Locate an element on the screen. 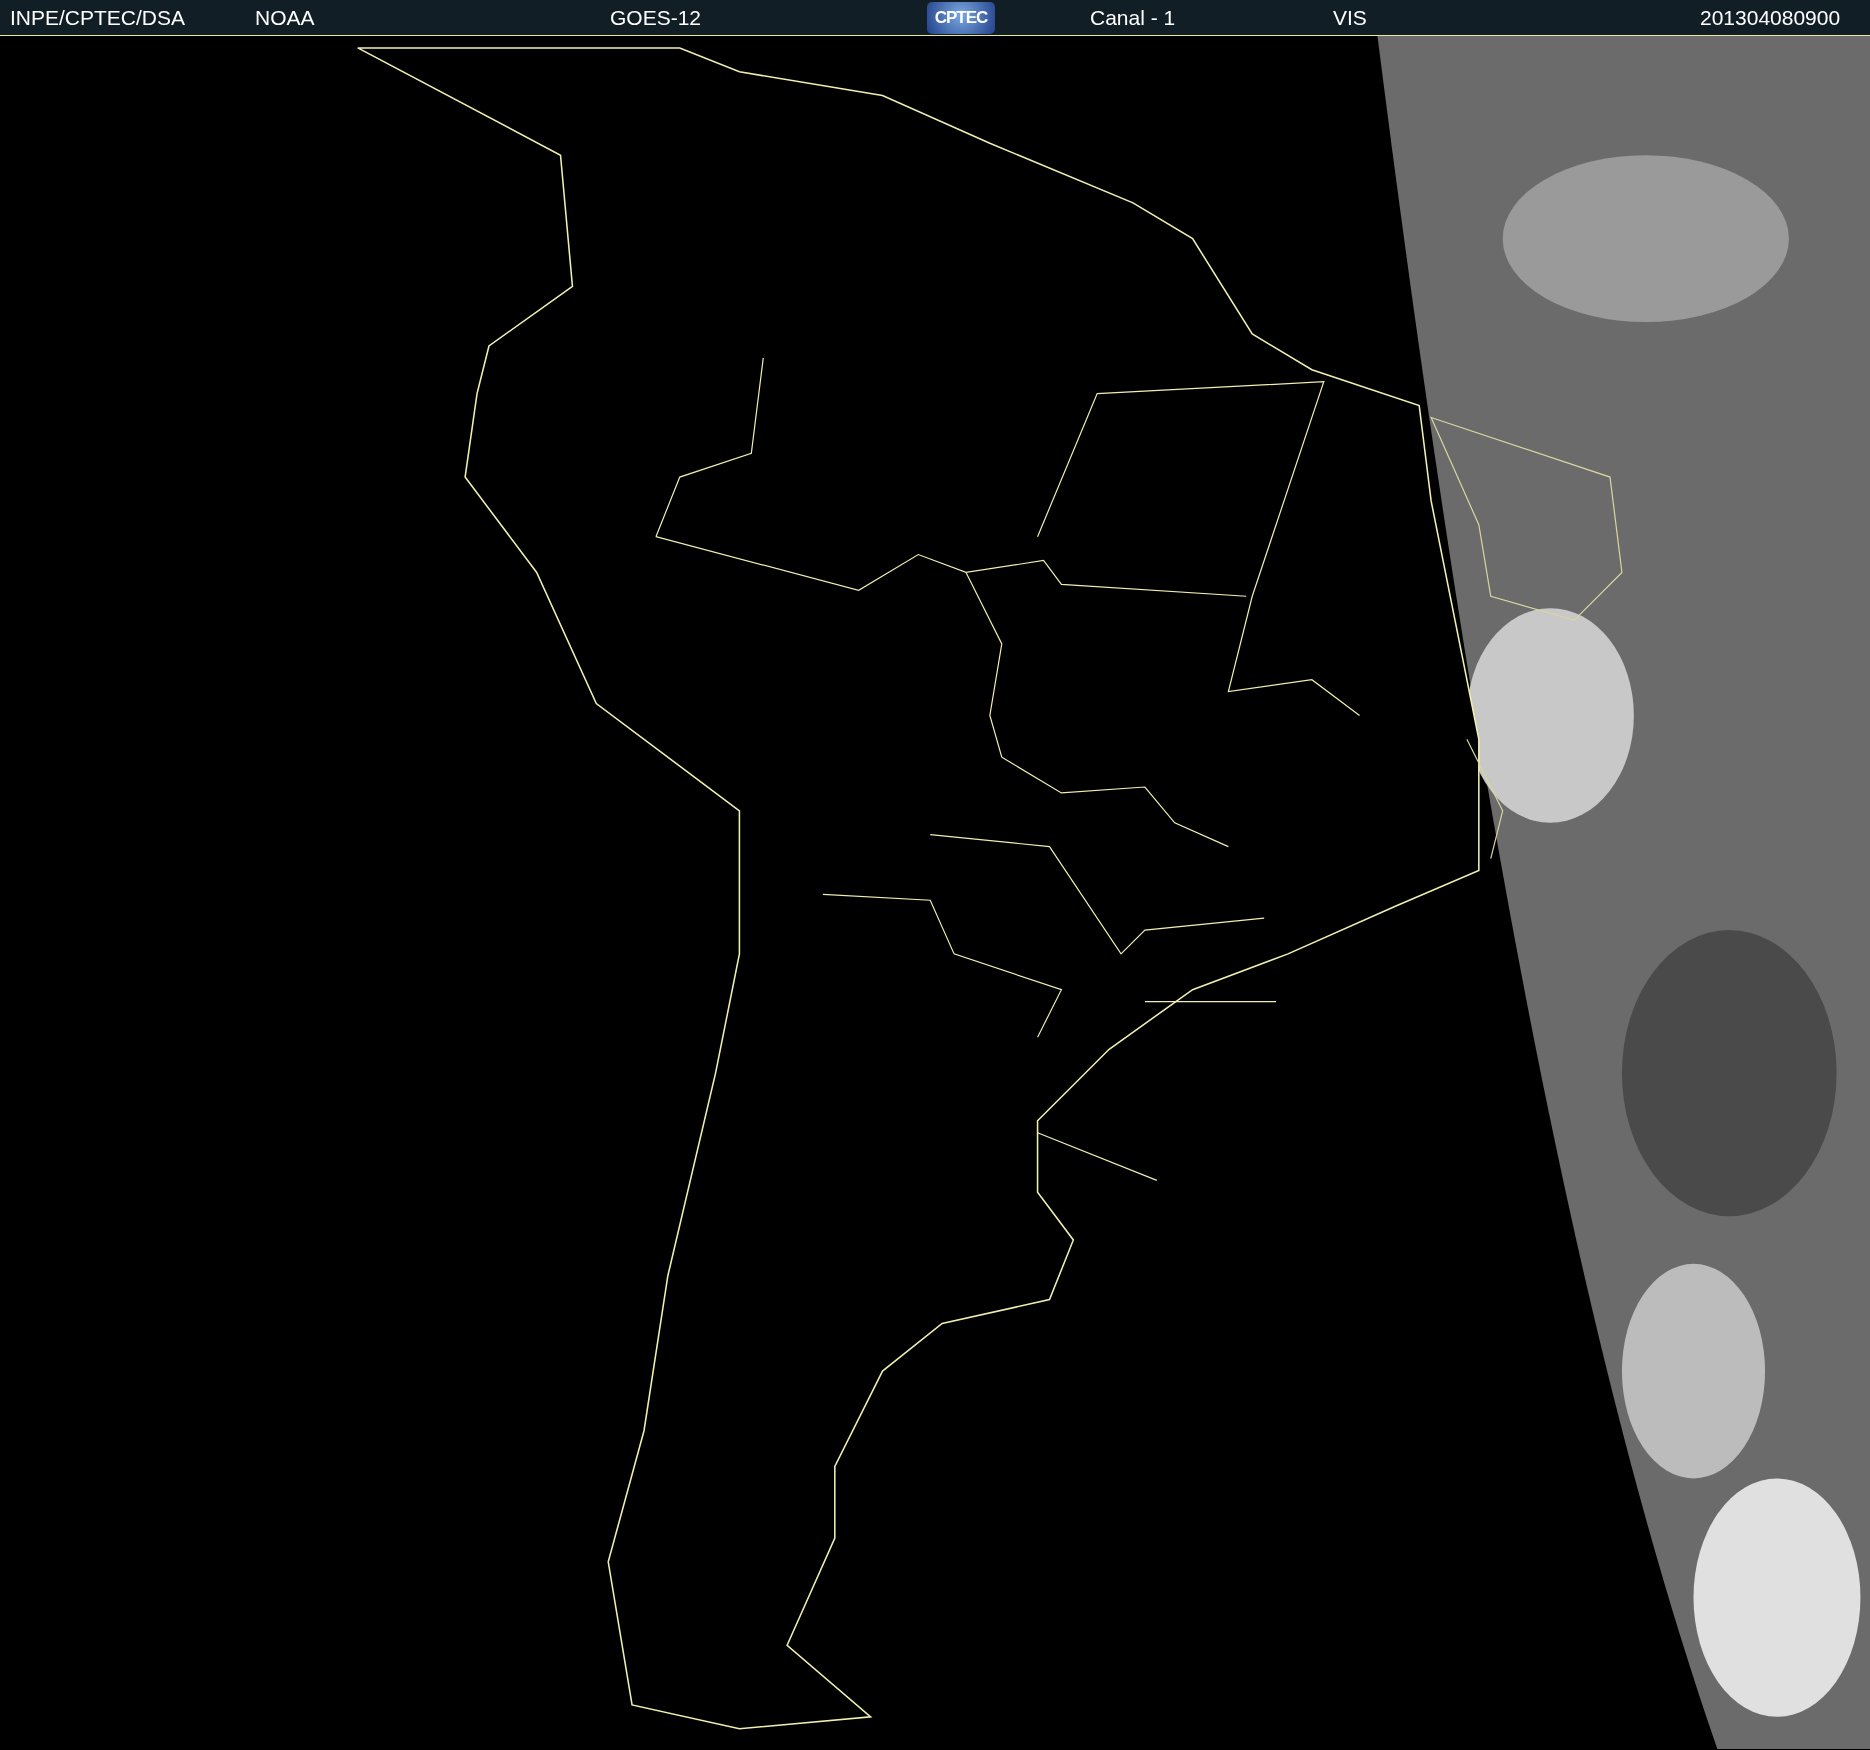 This screenshot has height=1750, width=1870. satellite-label: GOES-12 is located at coordinates (656, 17).